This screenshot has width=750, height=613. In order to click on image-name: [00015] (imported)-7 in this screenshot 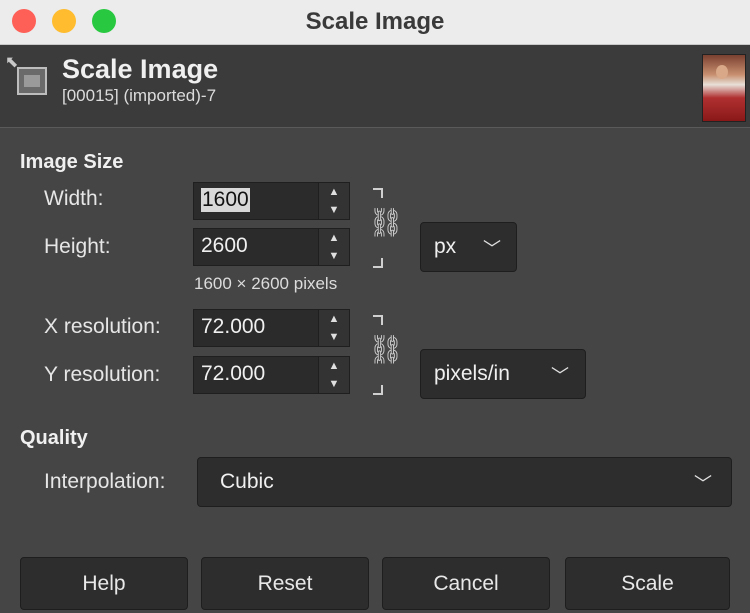, I will do `click(139, 95)`.